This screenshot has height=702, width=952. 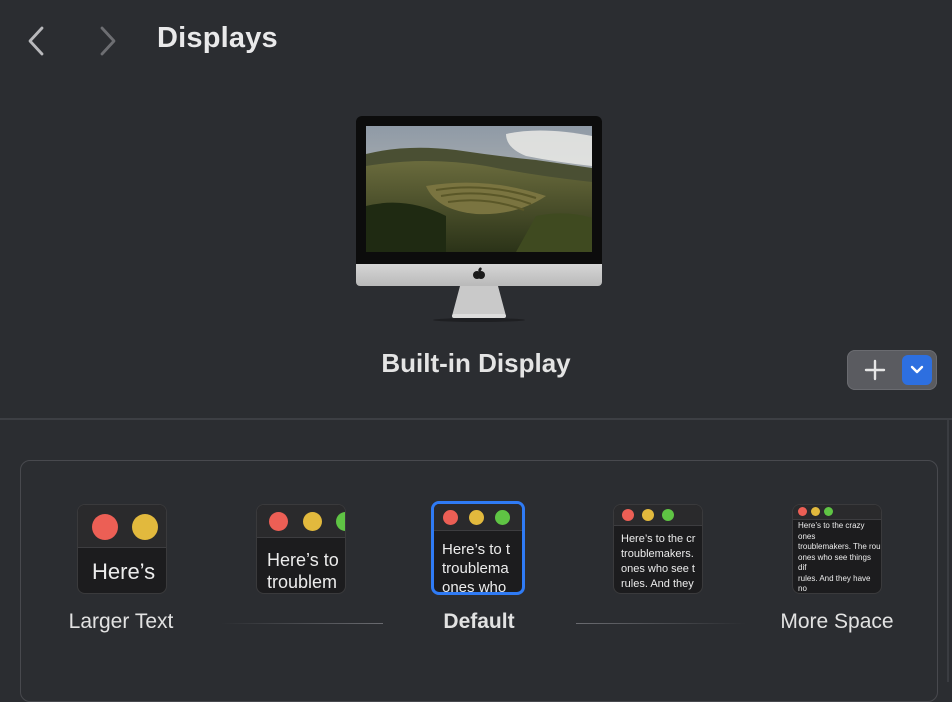 I want to click on resolution-preview: Here’s to troublem, so click(x=301, y=549).